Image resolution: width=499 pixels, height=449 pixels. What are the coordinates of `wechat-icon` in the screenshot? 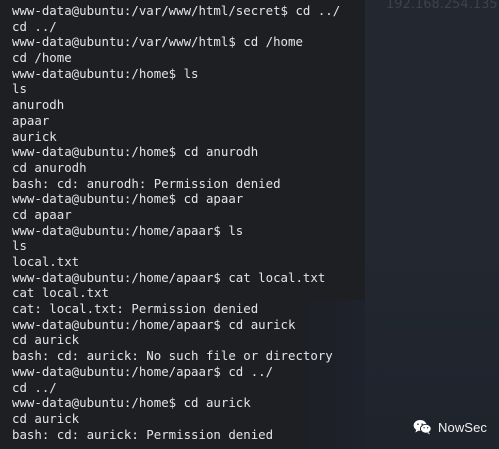 It's located at (422, 427).